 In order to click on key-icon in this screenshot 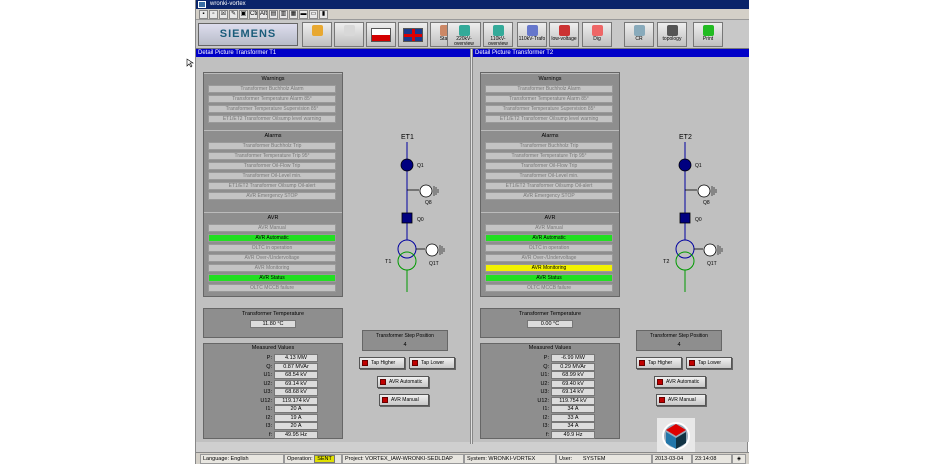, I will do `click(317, 30)`.